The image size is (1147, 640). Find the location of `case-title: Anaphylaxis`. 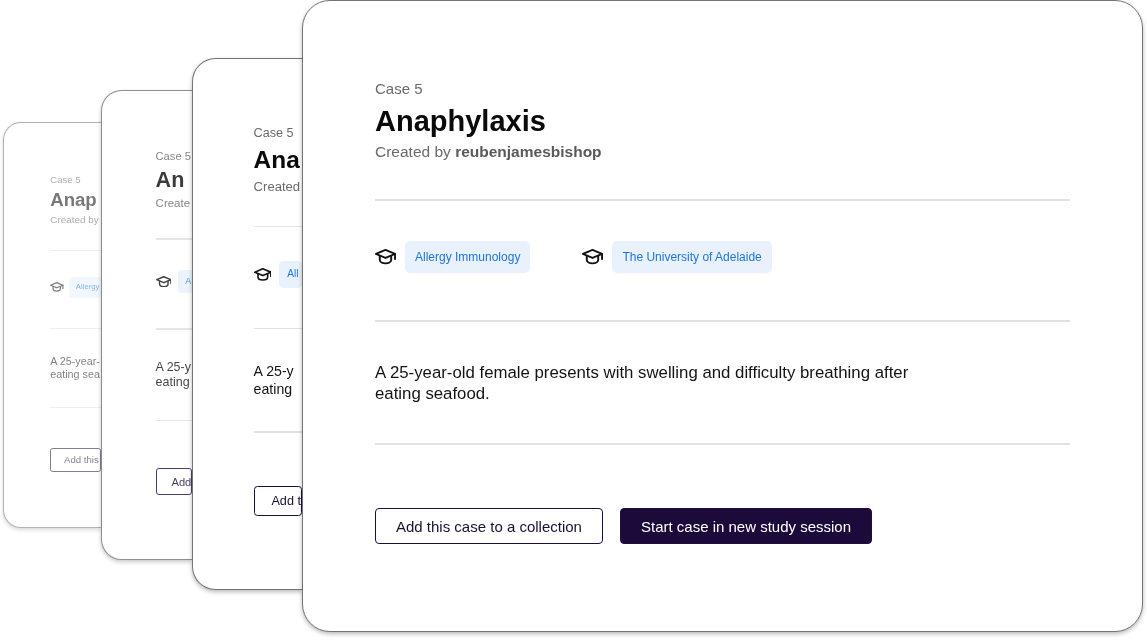

case-title: Anaphylaxis is located at coordinates (460, 121).